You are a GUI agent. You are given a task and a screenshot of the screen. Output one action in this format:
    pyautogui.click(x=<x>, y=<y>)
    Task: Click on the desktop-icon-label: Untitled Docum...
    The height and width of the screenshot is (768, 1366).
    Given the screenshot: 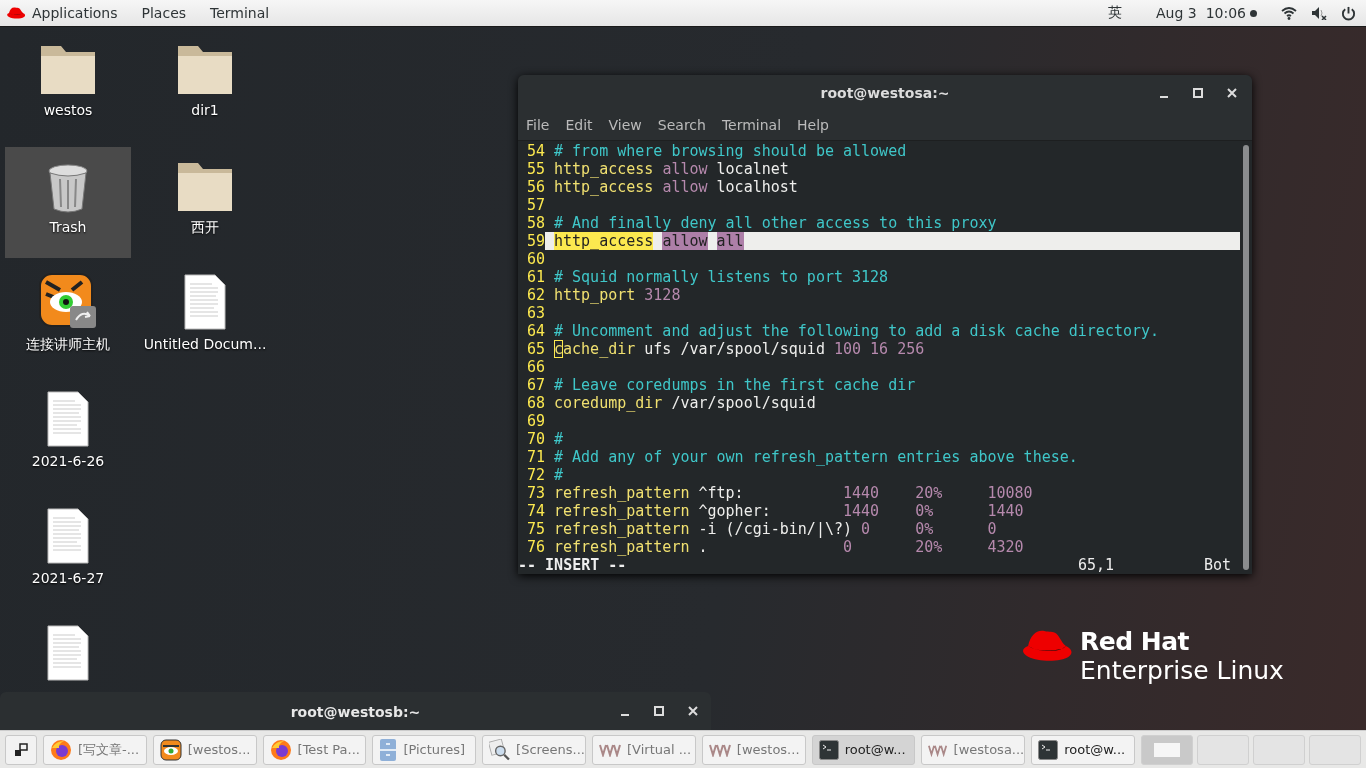 What is the action you would take?
    pyautogui.click(x=205, y=344)
    